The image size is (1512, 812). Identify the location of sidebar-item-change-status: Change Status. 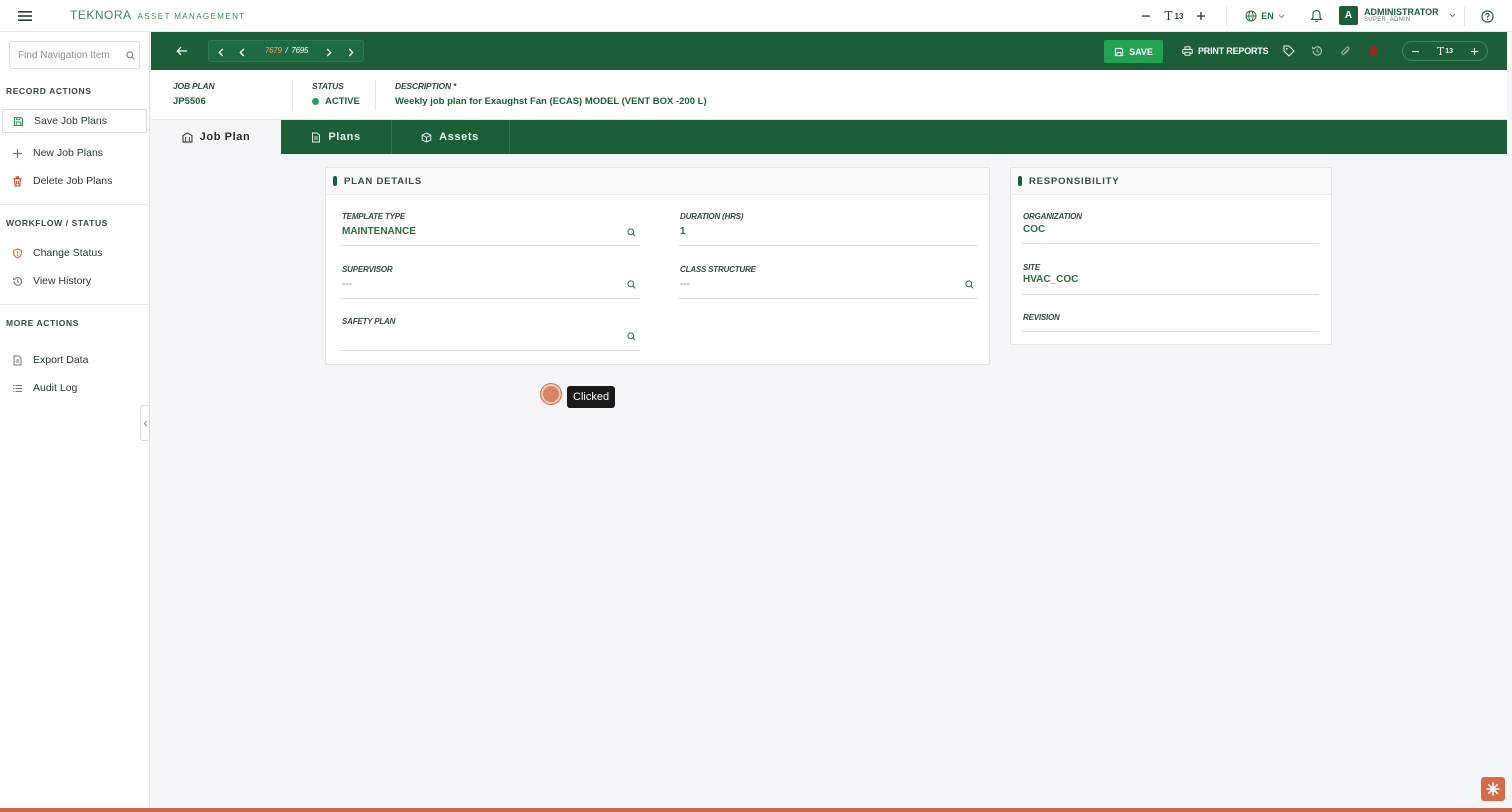
(74, 253).